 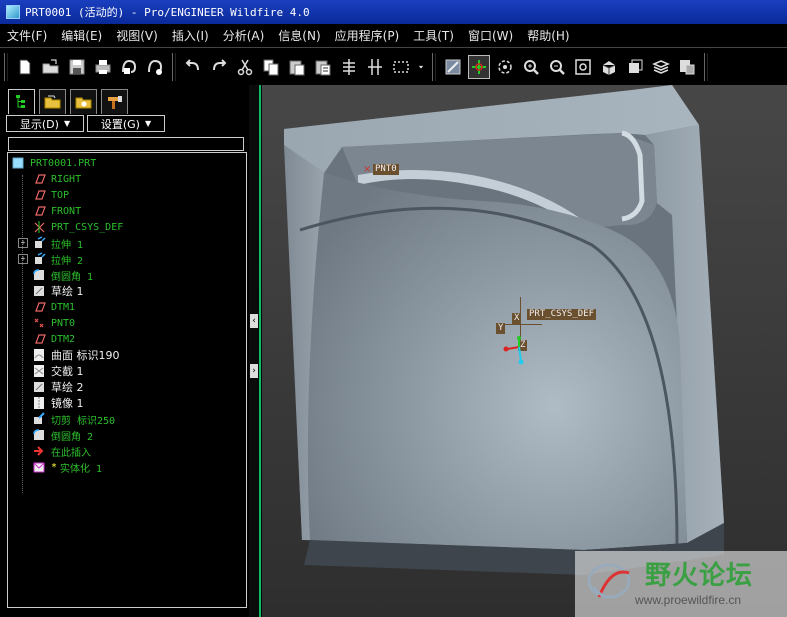 What do you see at coordinates (56, 179) in the screenshot?
I see `tree-item: RIGHT` at bounding box center [56, 179].